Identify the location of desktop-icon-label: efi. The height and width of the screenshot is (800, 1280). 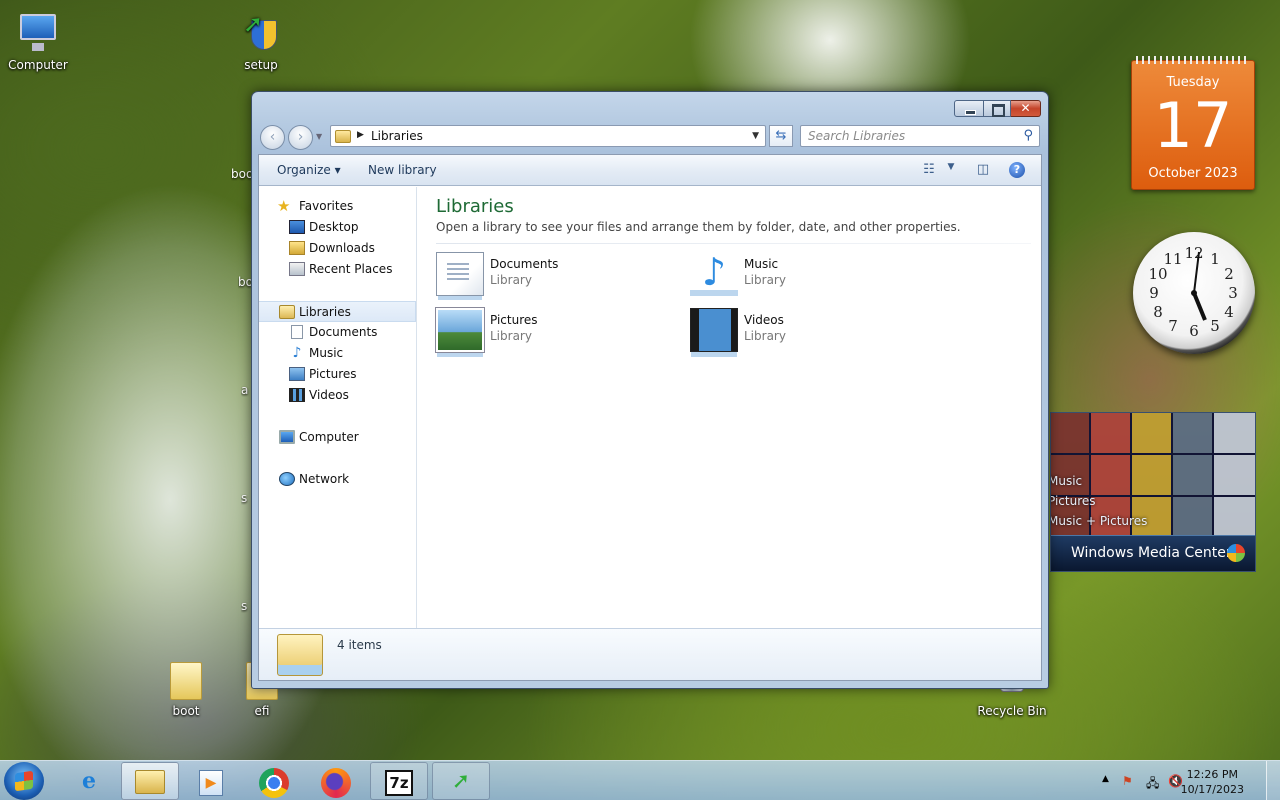
(262, 711).